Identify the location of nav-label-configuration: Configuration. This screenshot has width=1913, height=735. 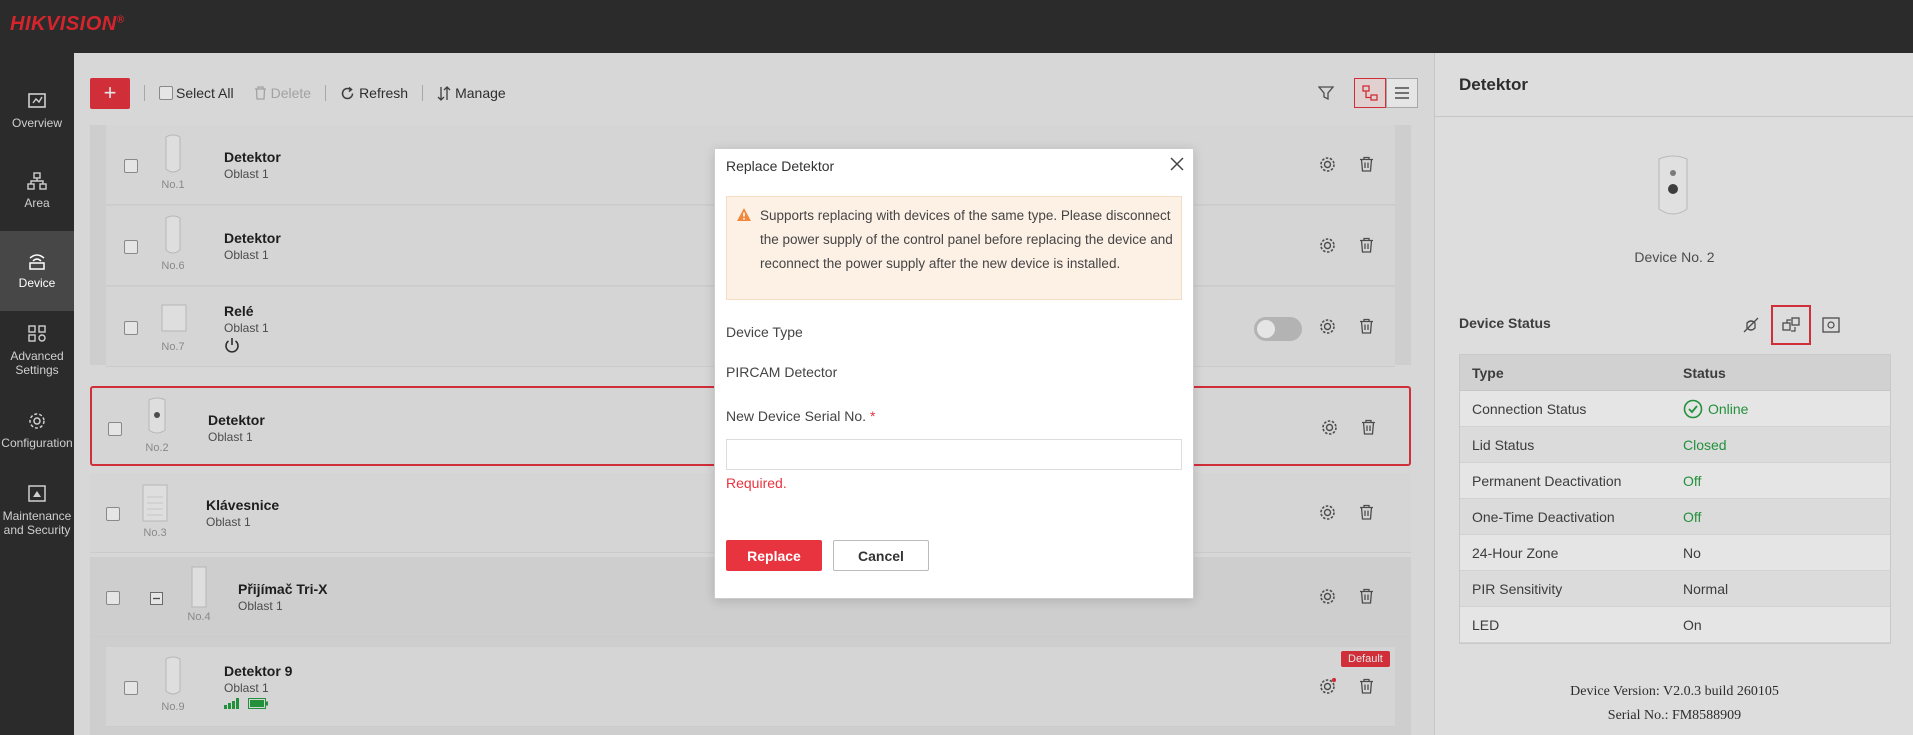
(37, 443).